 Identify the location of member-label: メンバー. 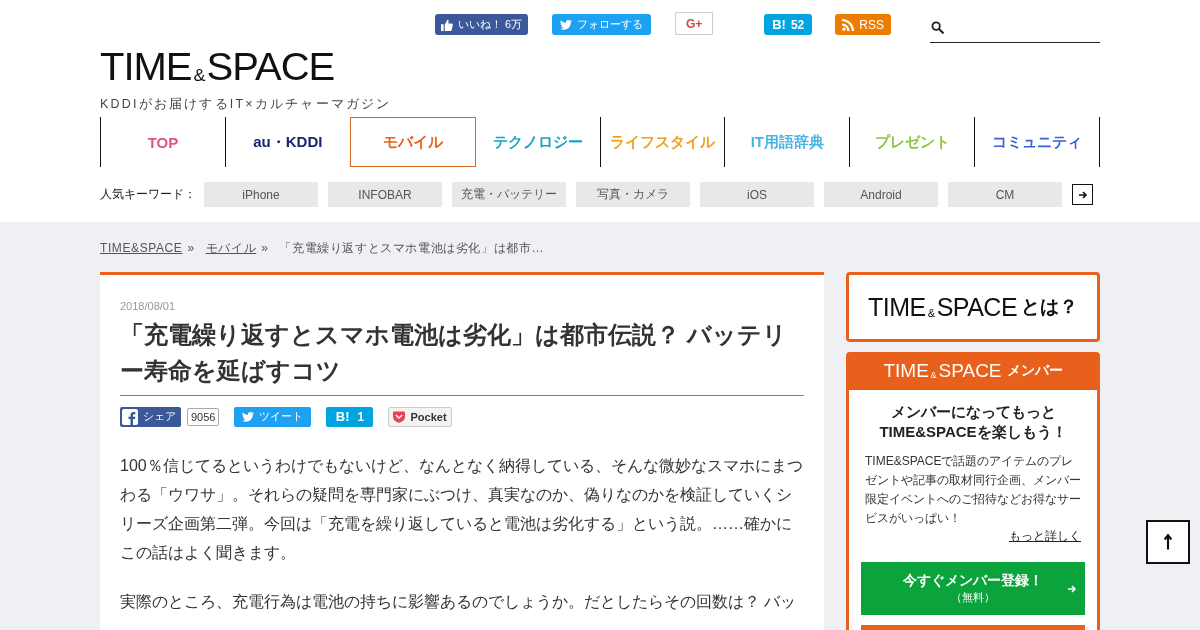
(1034, 371).